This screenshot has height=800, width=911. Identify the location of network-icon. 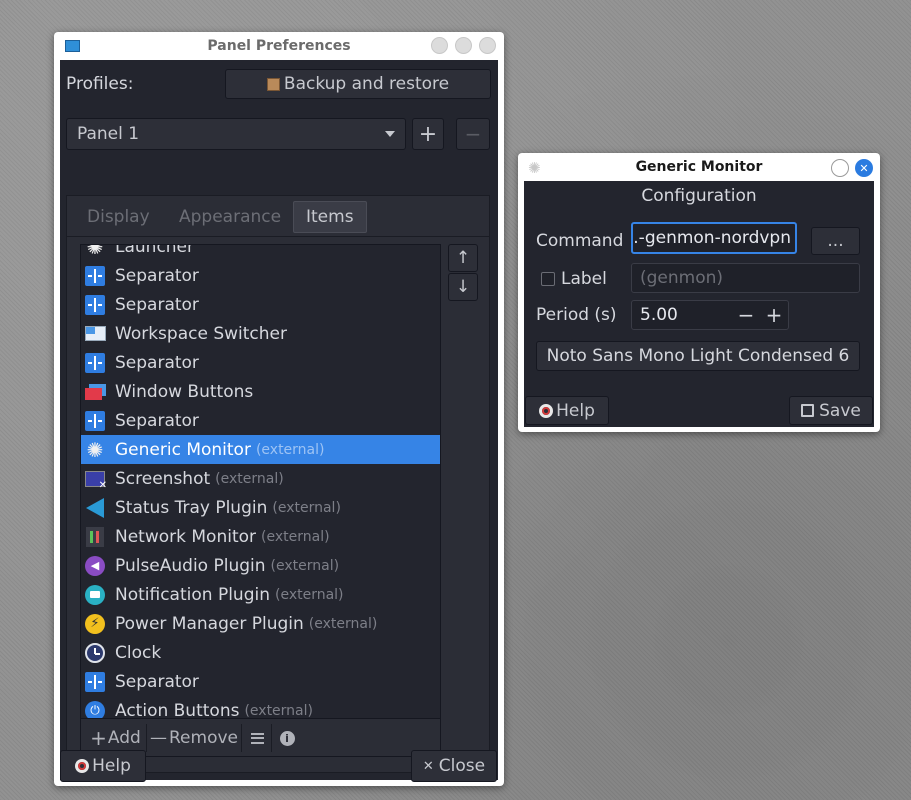
(95, 537).